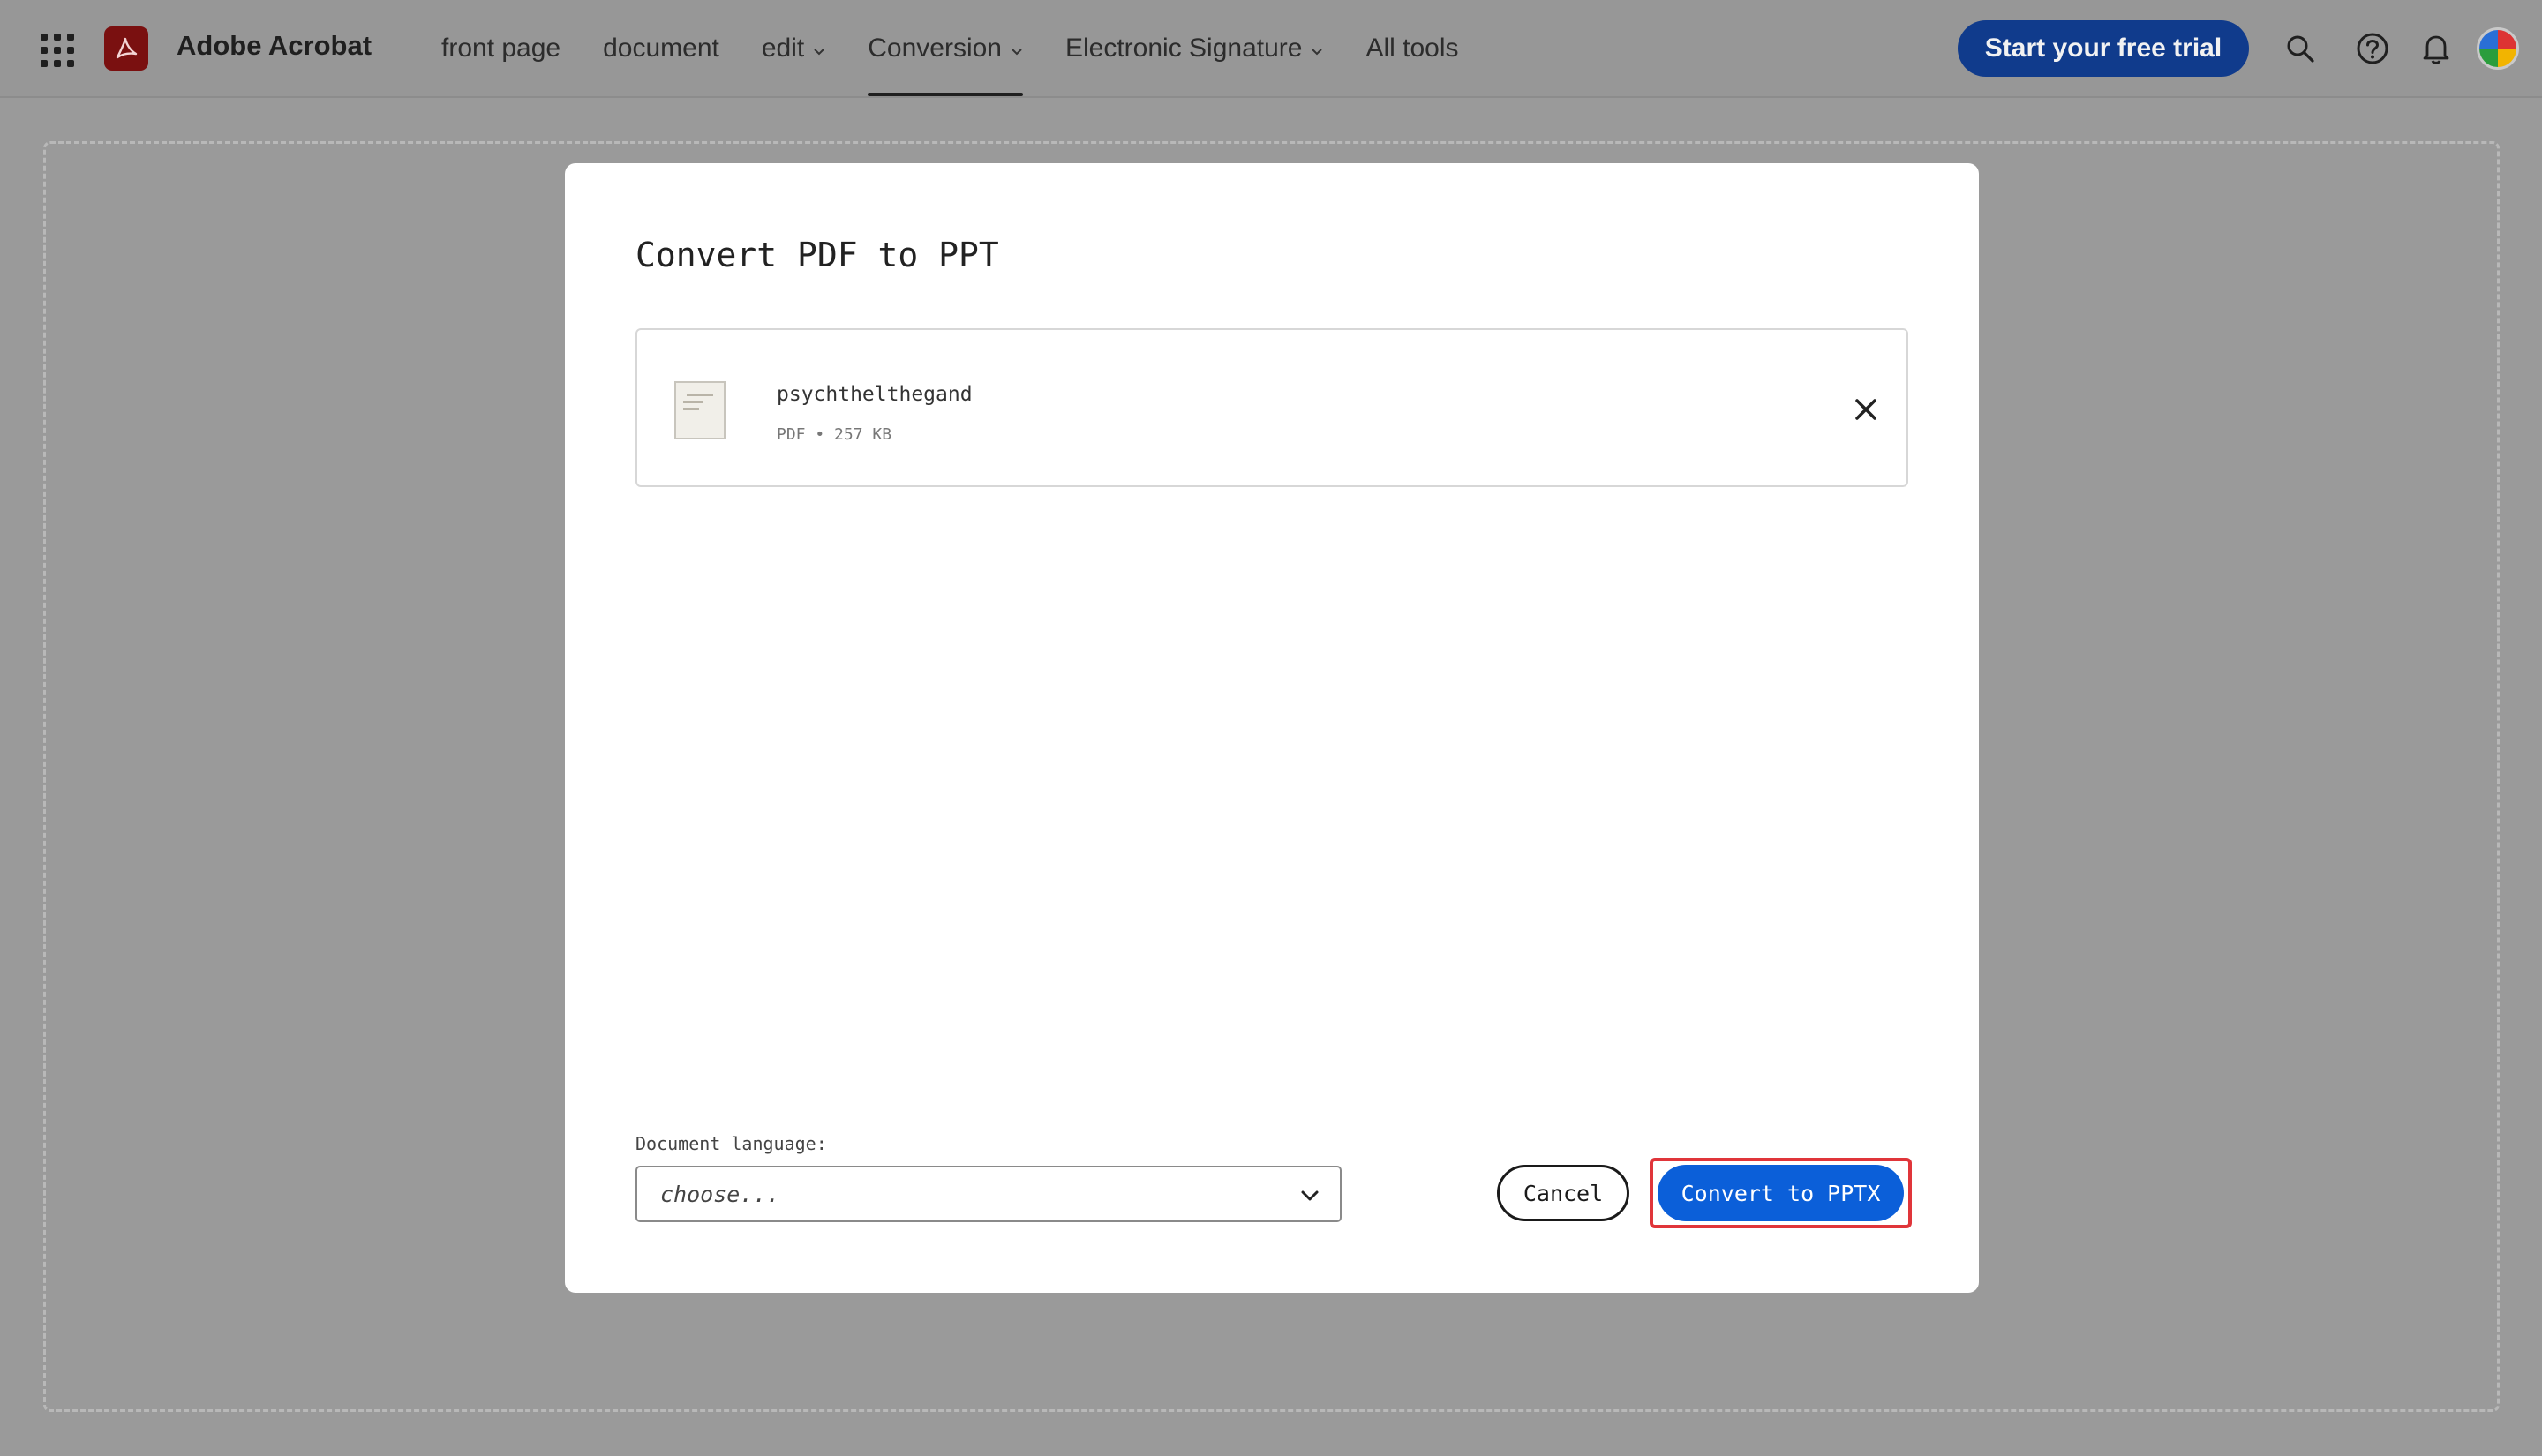 This screenshot has width=2542, height=1456. What do you see at coordinates (1272, 407) in the screenshot?
I see `file-card: psychthelthegand PDF • 257 KB` at bounding box center [1272, 407].